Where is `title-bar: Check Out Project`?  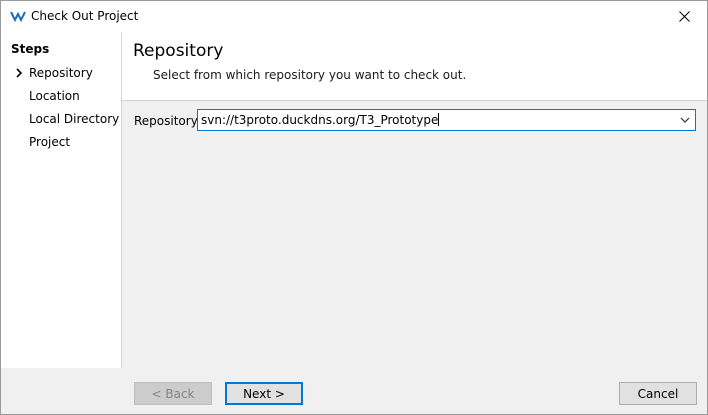 title-bar: Check Out Project is located at coordinates (354, 16).